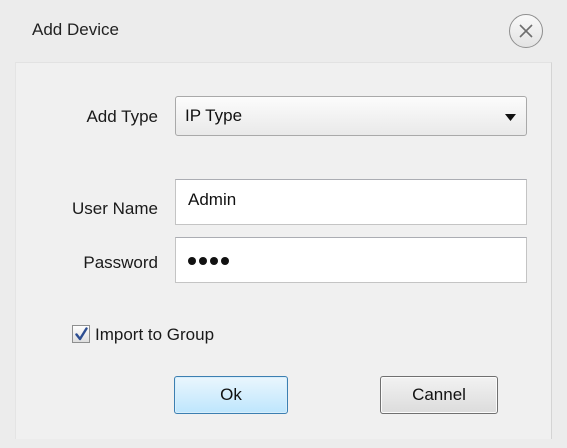  Describe the element at coordinates (439, 395) in the screenshot. I see `cancel-button: Cannel` at that location.